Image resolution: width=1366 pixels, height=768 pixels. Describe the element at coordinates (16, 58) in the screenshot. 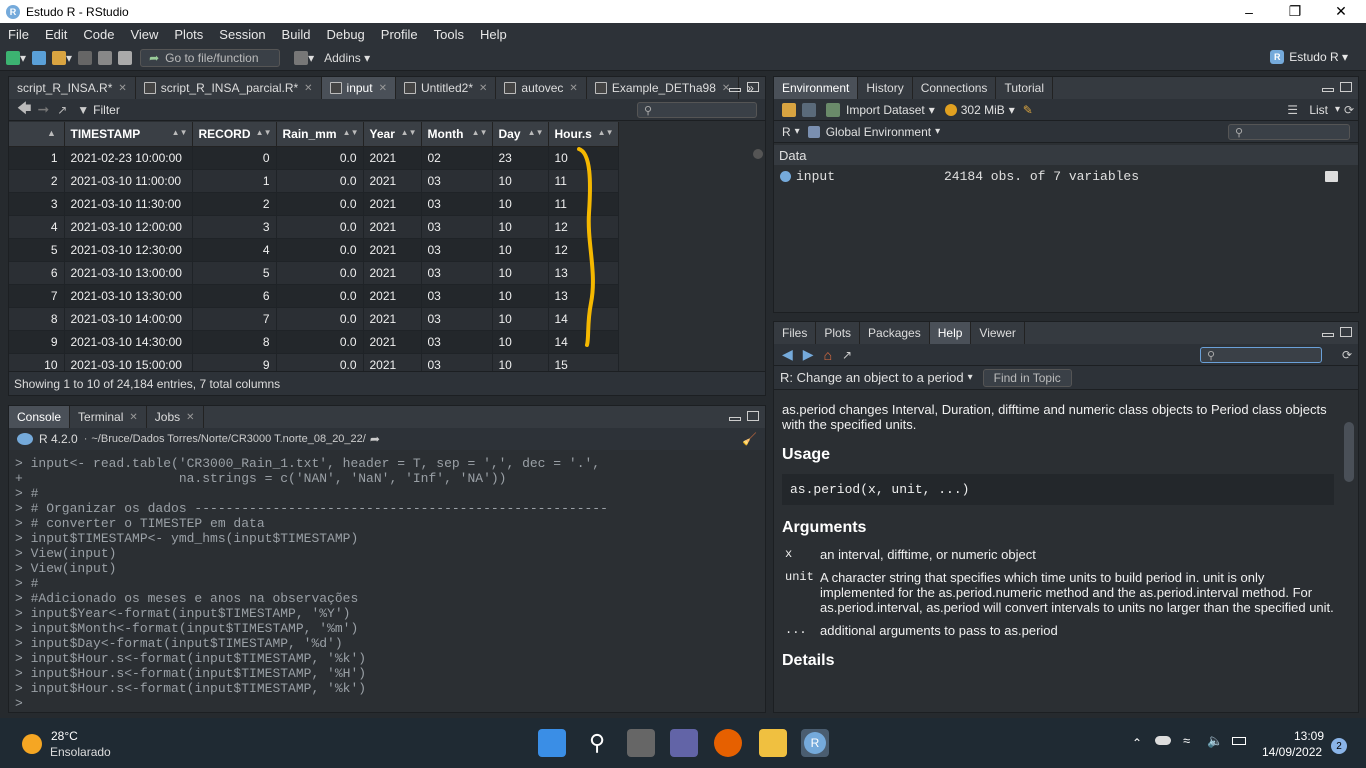

I see `new-file-button: ▾` at that location.